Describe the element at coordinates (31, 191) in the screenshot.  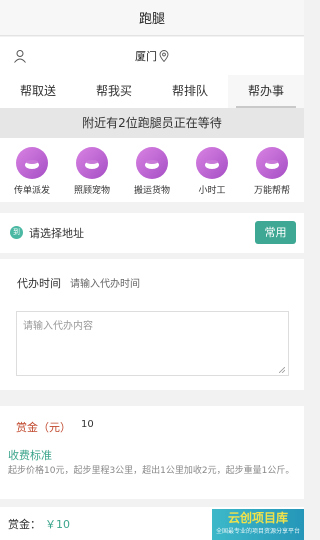
I see `category-label: 传单派发` at that location.